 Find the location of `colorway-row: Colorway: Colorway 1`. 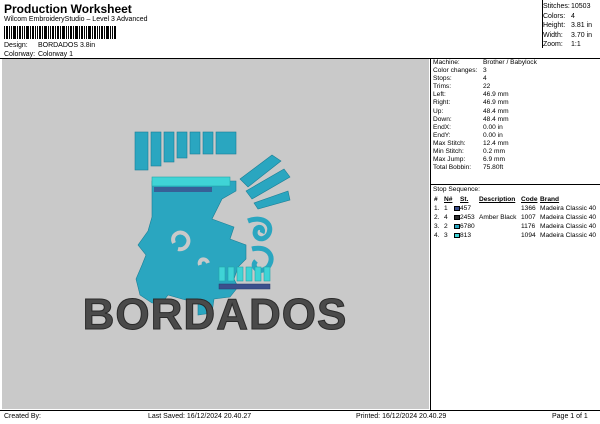

colorway-row: Colorway: Colorway 1 is located at coordinates (38, 54).